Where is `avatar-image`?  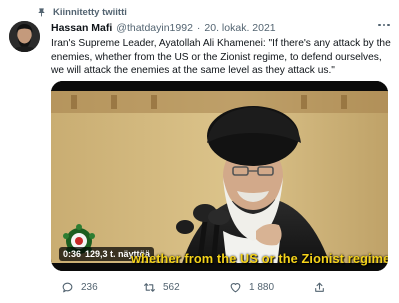 avatar-image is located at coordinates (24, 36).